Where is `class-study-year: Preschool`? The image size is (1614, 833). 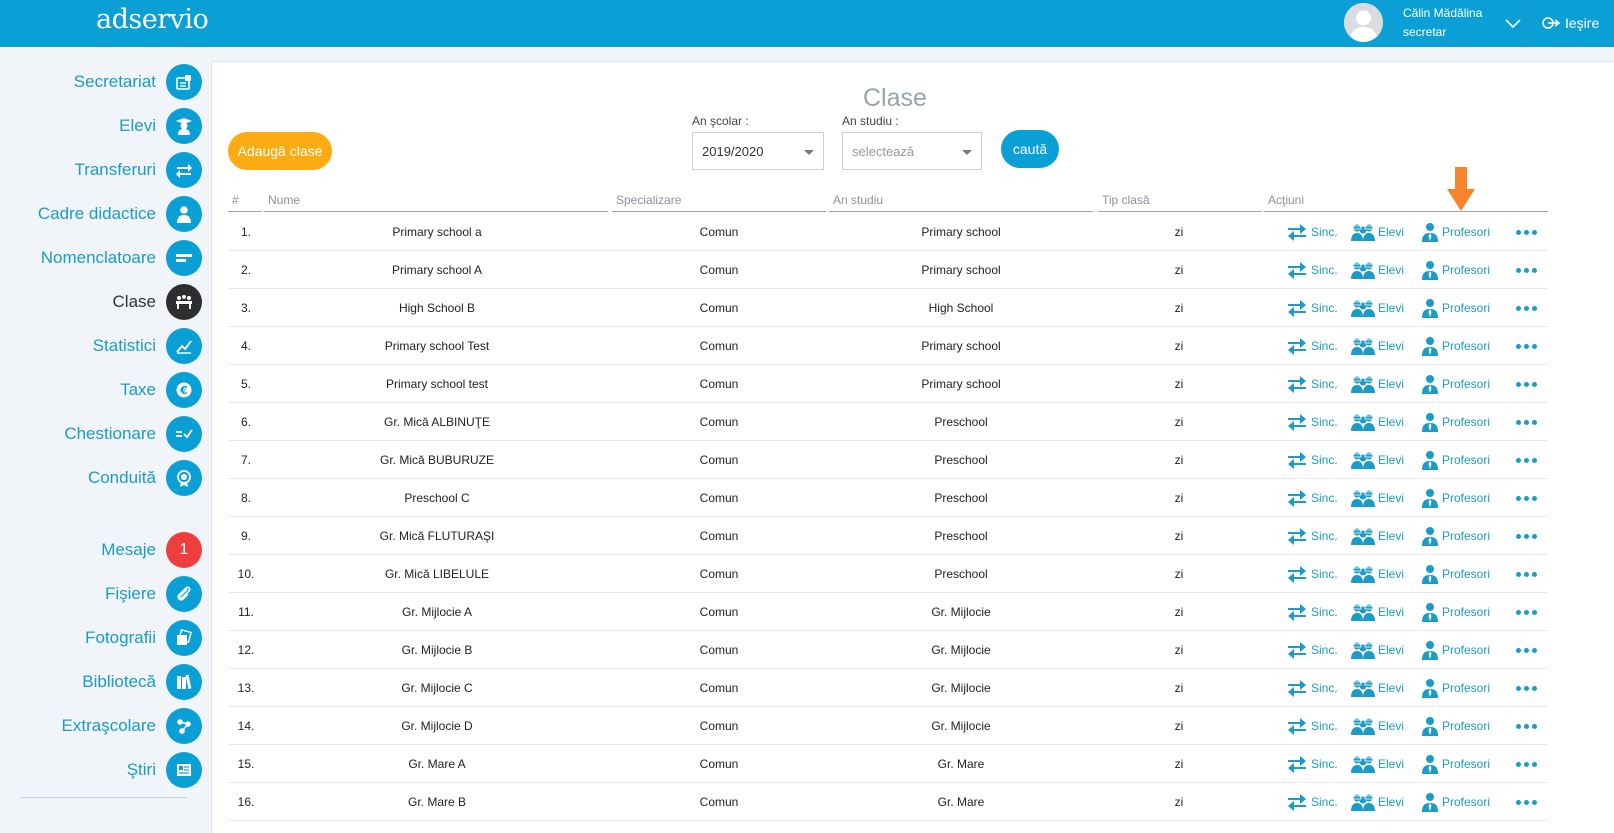 class-study-year: Preschool is located at coordinates (961, 498).